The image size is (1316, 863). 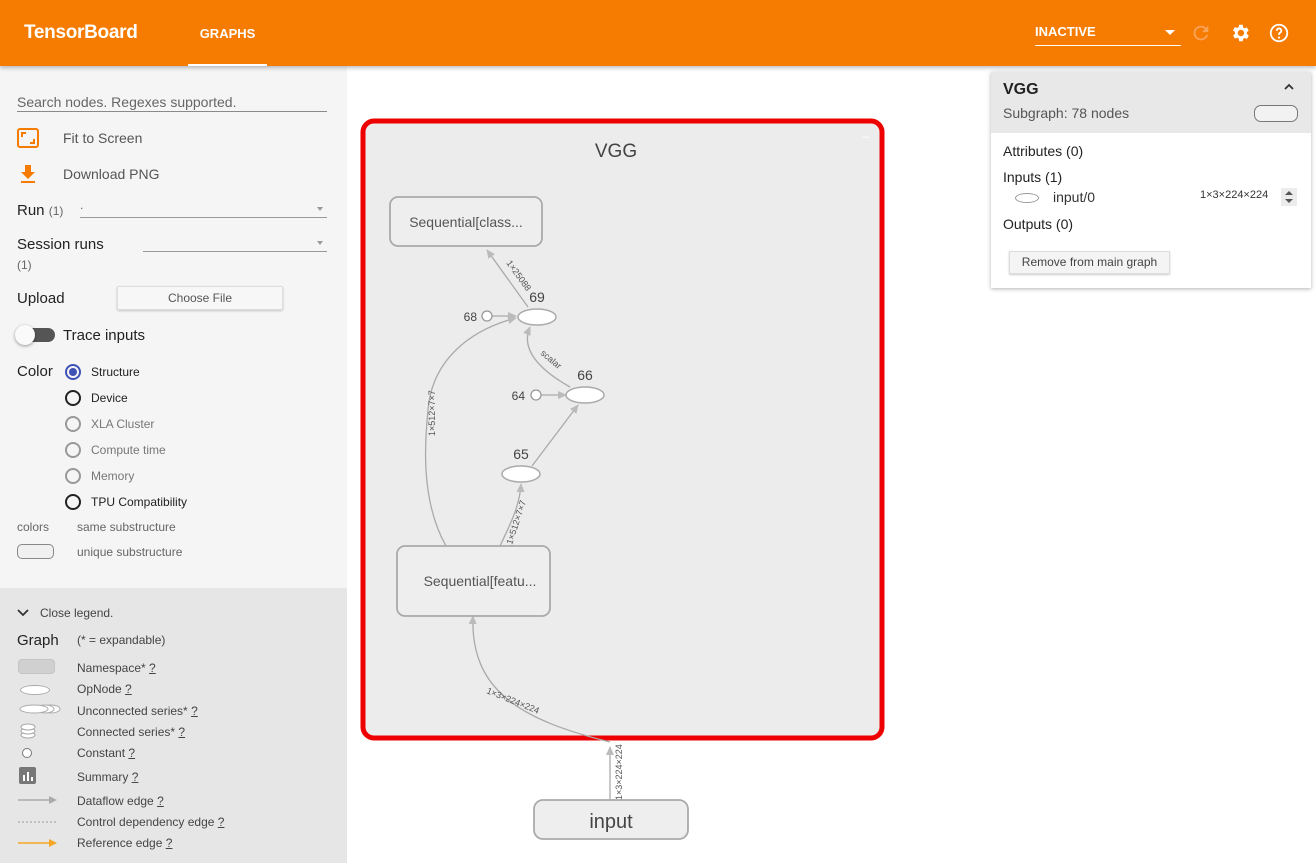 I want to click on info-card-header: VGG Subgraph: 78 nodes, so click(x=1151, y=102).